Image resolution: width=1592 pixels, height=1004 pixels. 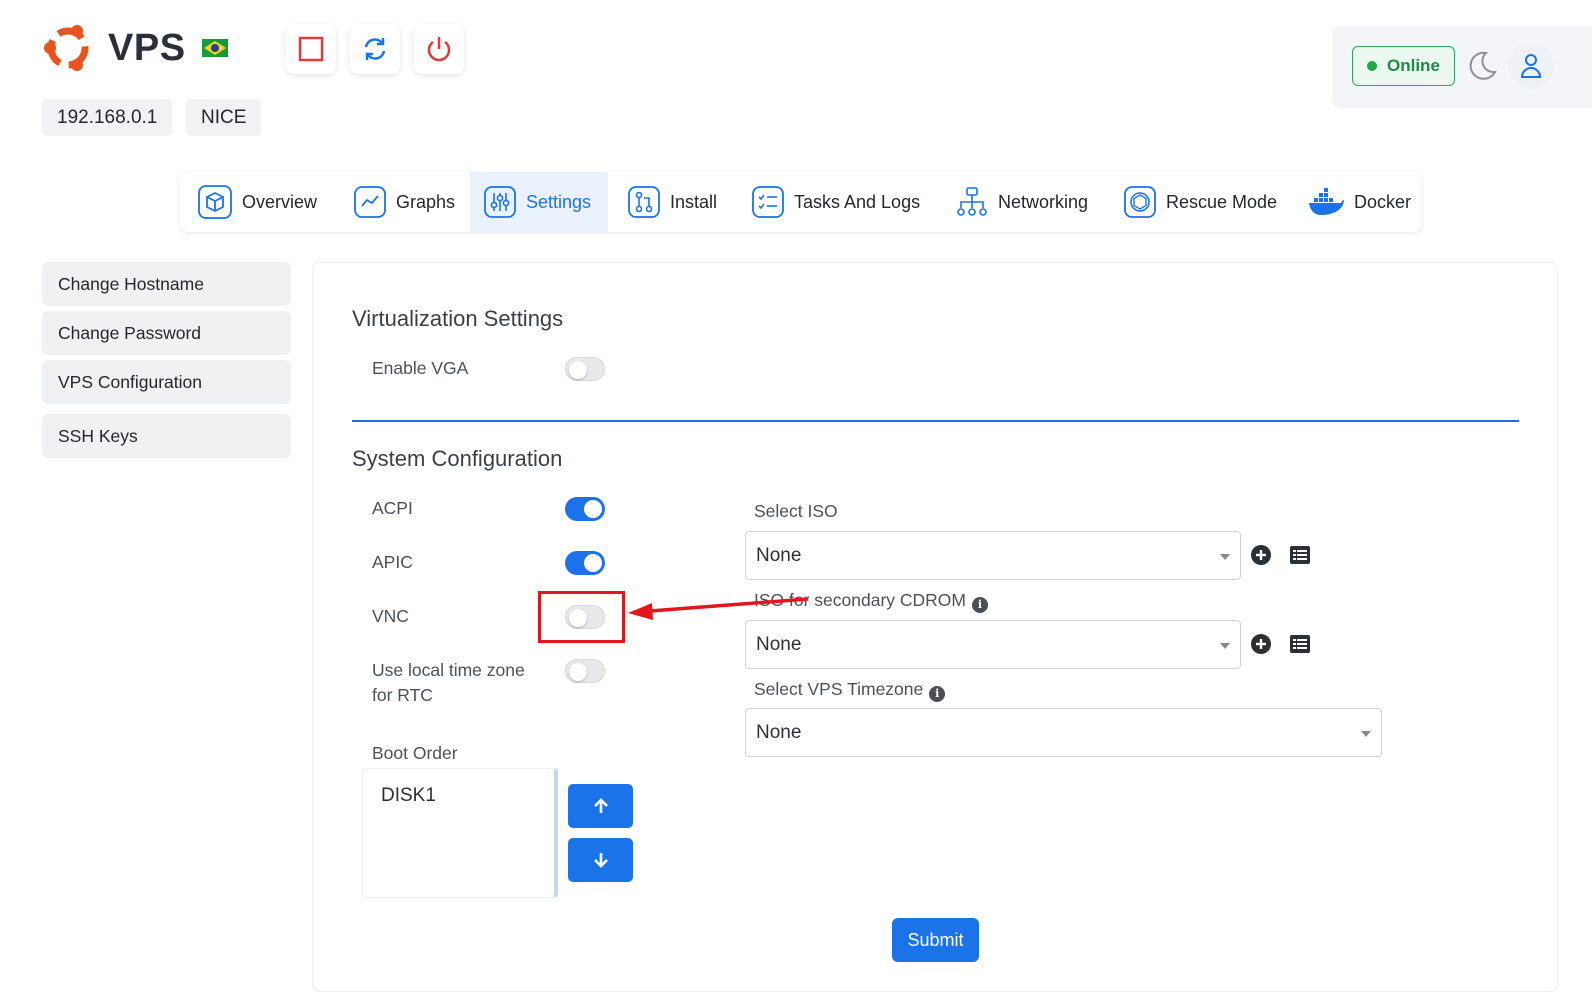 What do you see at coordinates (1482, 66) in the screenshot?
I see `dark-mode-moon-icon` at bounding box center [1482, 66].